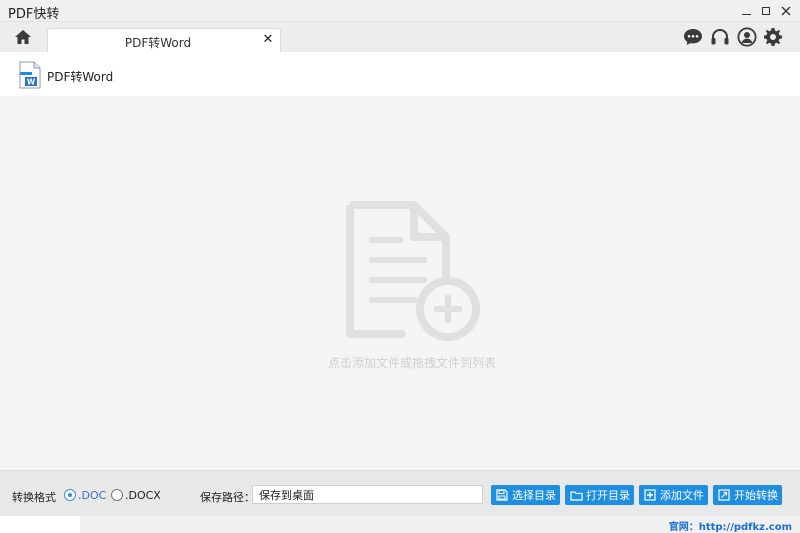  What do you see at coordinates (227, 497) in the screenshot?
I see `save-path-label: 保存路径：` at bounding box center [227, 497].